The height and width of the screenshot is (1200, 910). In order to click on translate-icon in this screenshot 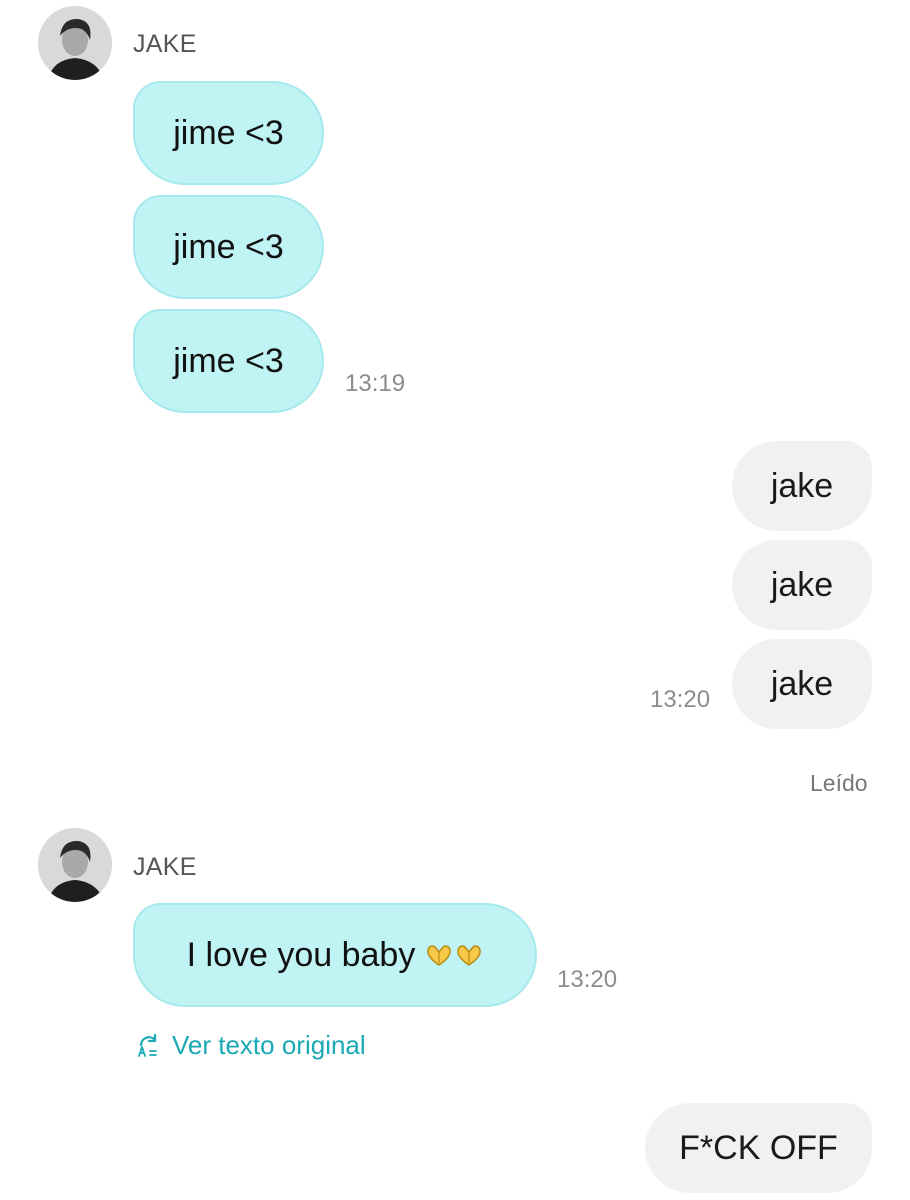, I will do `click(147, 1045)`.